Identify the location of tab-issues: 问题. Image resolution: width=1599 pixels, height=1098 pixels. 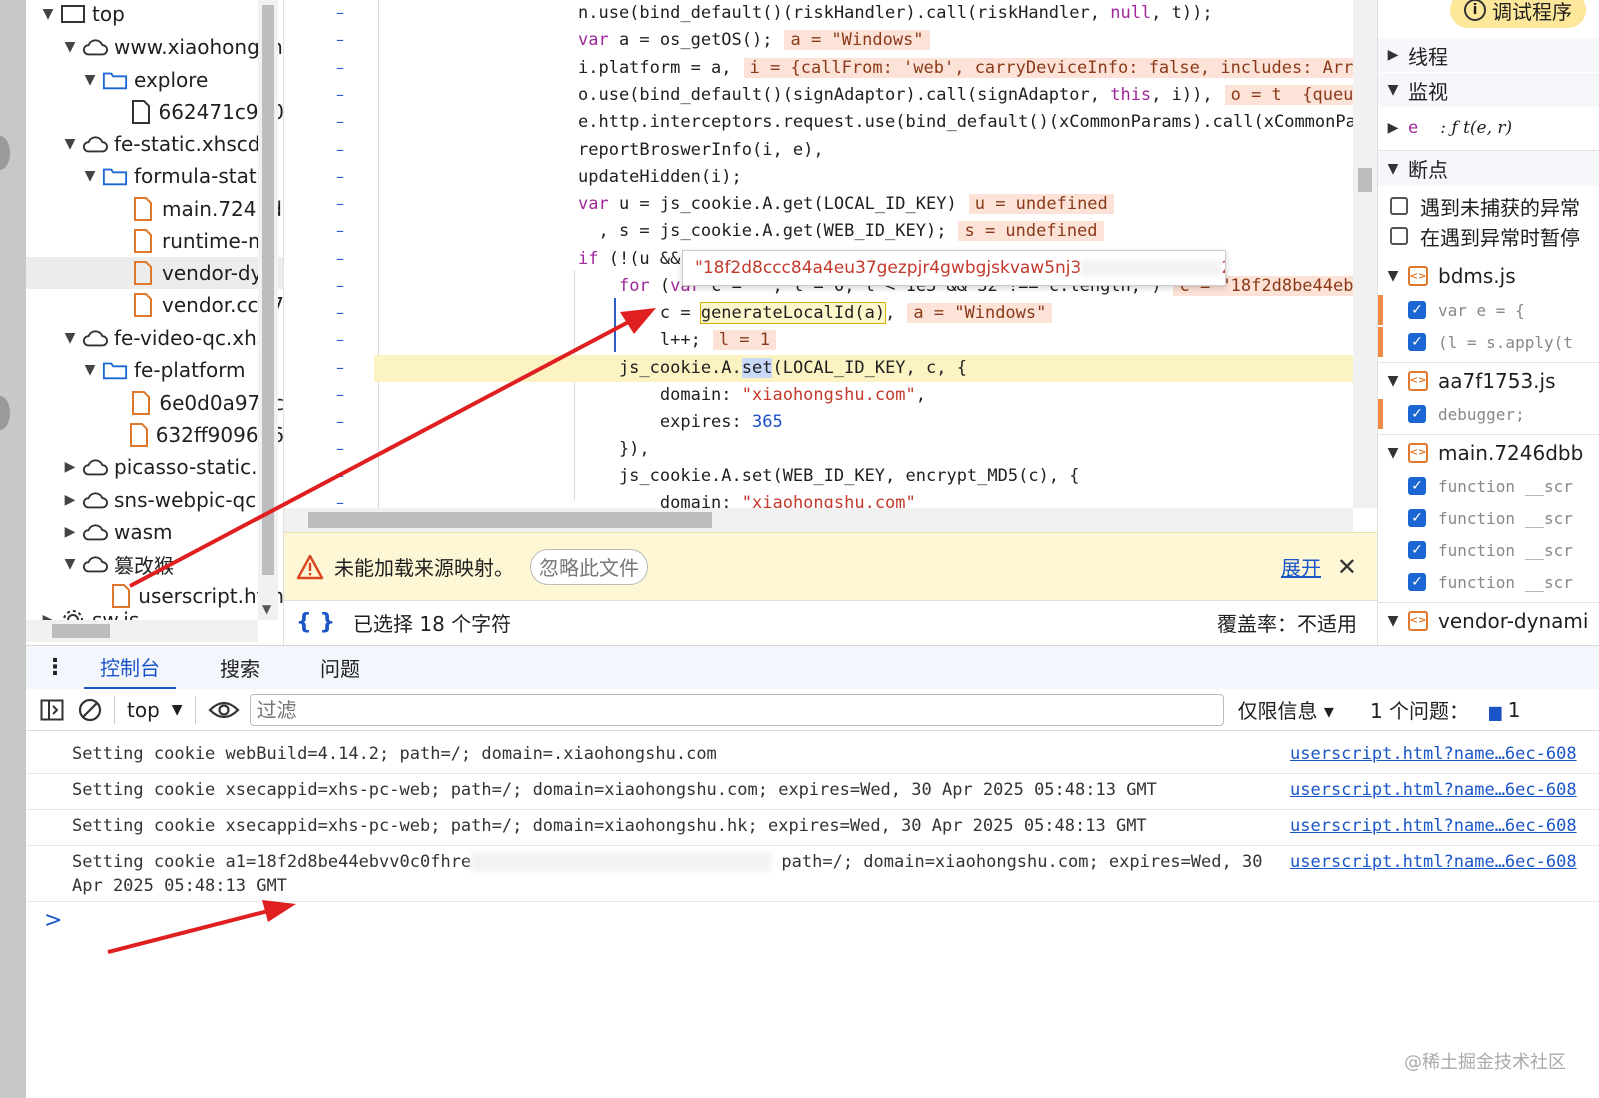
(340, 668).